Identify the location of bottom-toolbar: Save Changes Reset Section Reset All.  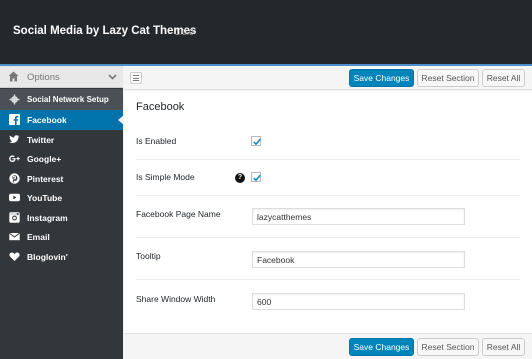
(328, 346).